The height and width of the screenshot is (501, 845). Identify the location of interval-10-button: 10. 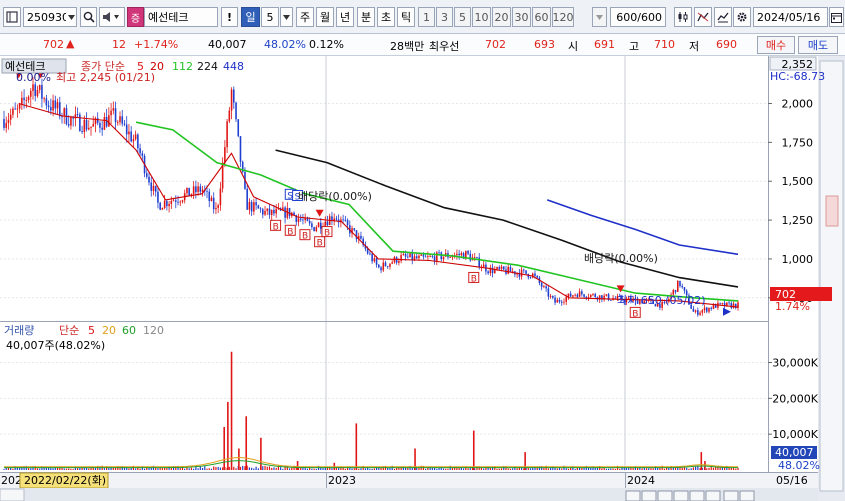
(481, 17).